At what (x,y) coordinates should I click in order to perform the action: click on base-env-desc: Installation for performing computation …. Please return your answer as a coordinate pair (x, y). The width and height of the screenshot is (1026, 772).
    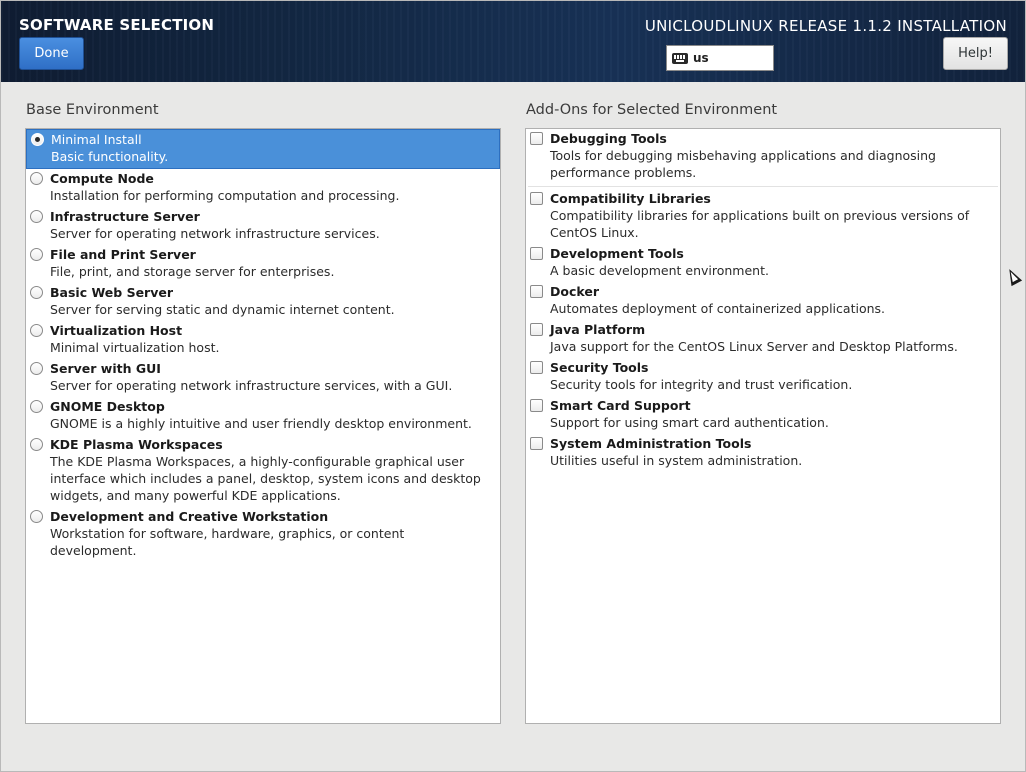
    Looking at the image, I should click on (225, 195).